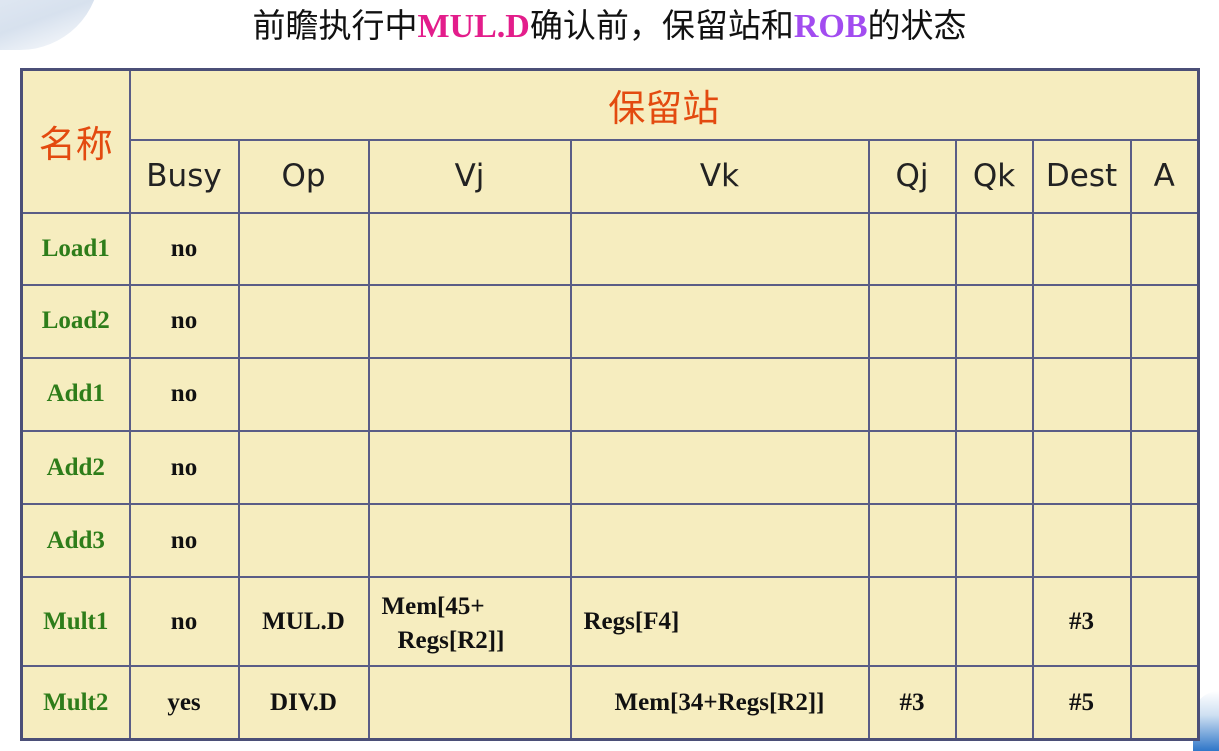  I want to click on table-row: Load2 no, so click(610, 321).